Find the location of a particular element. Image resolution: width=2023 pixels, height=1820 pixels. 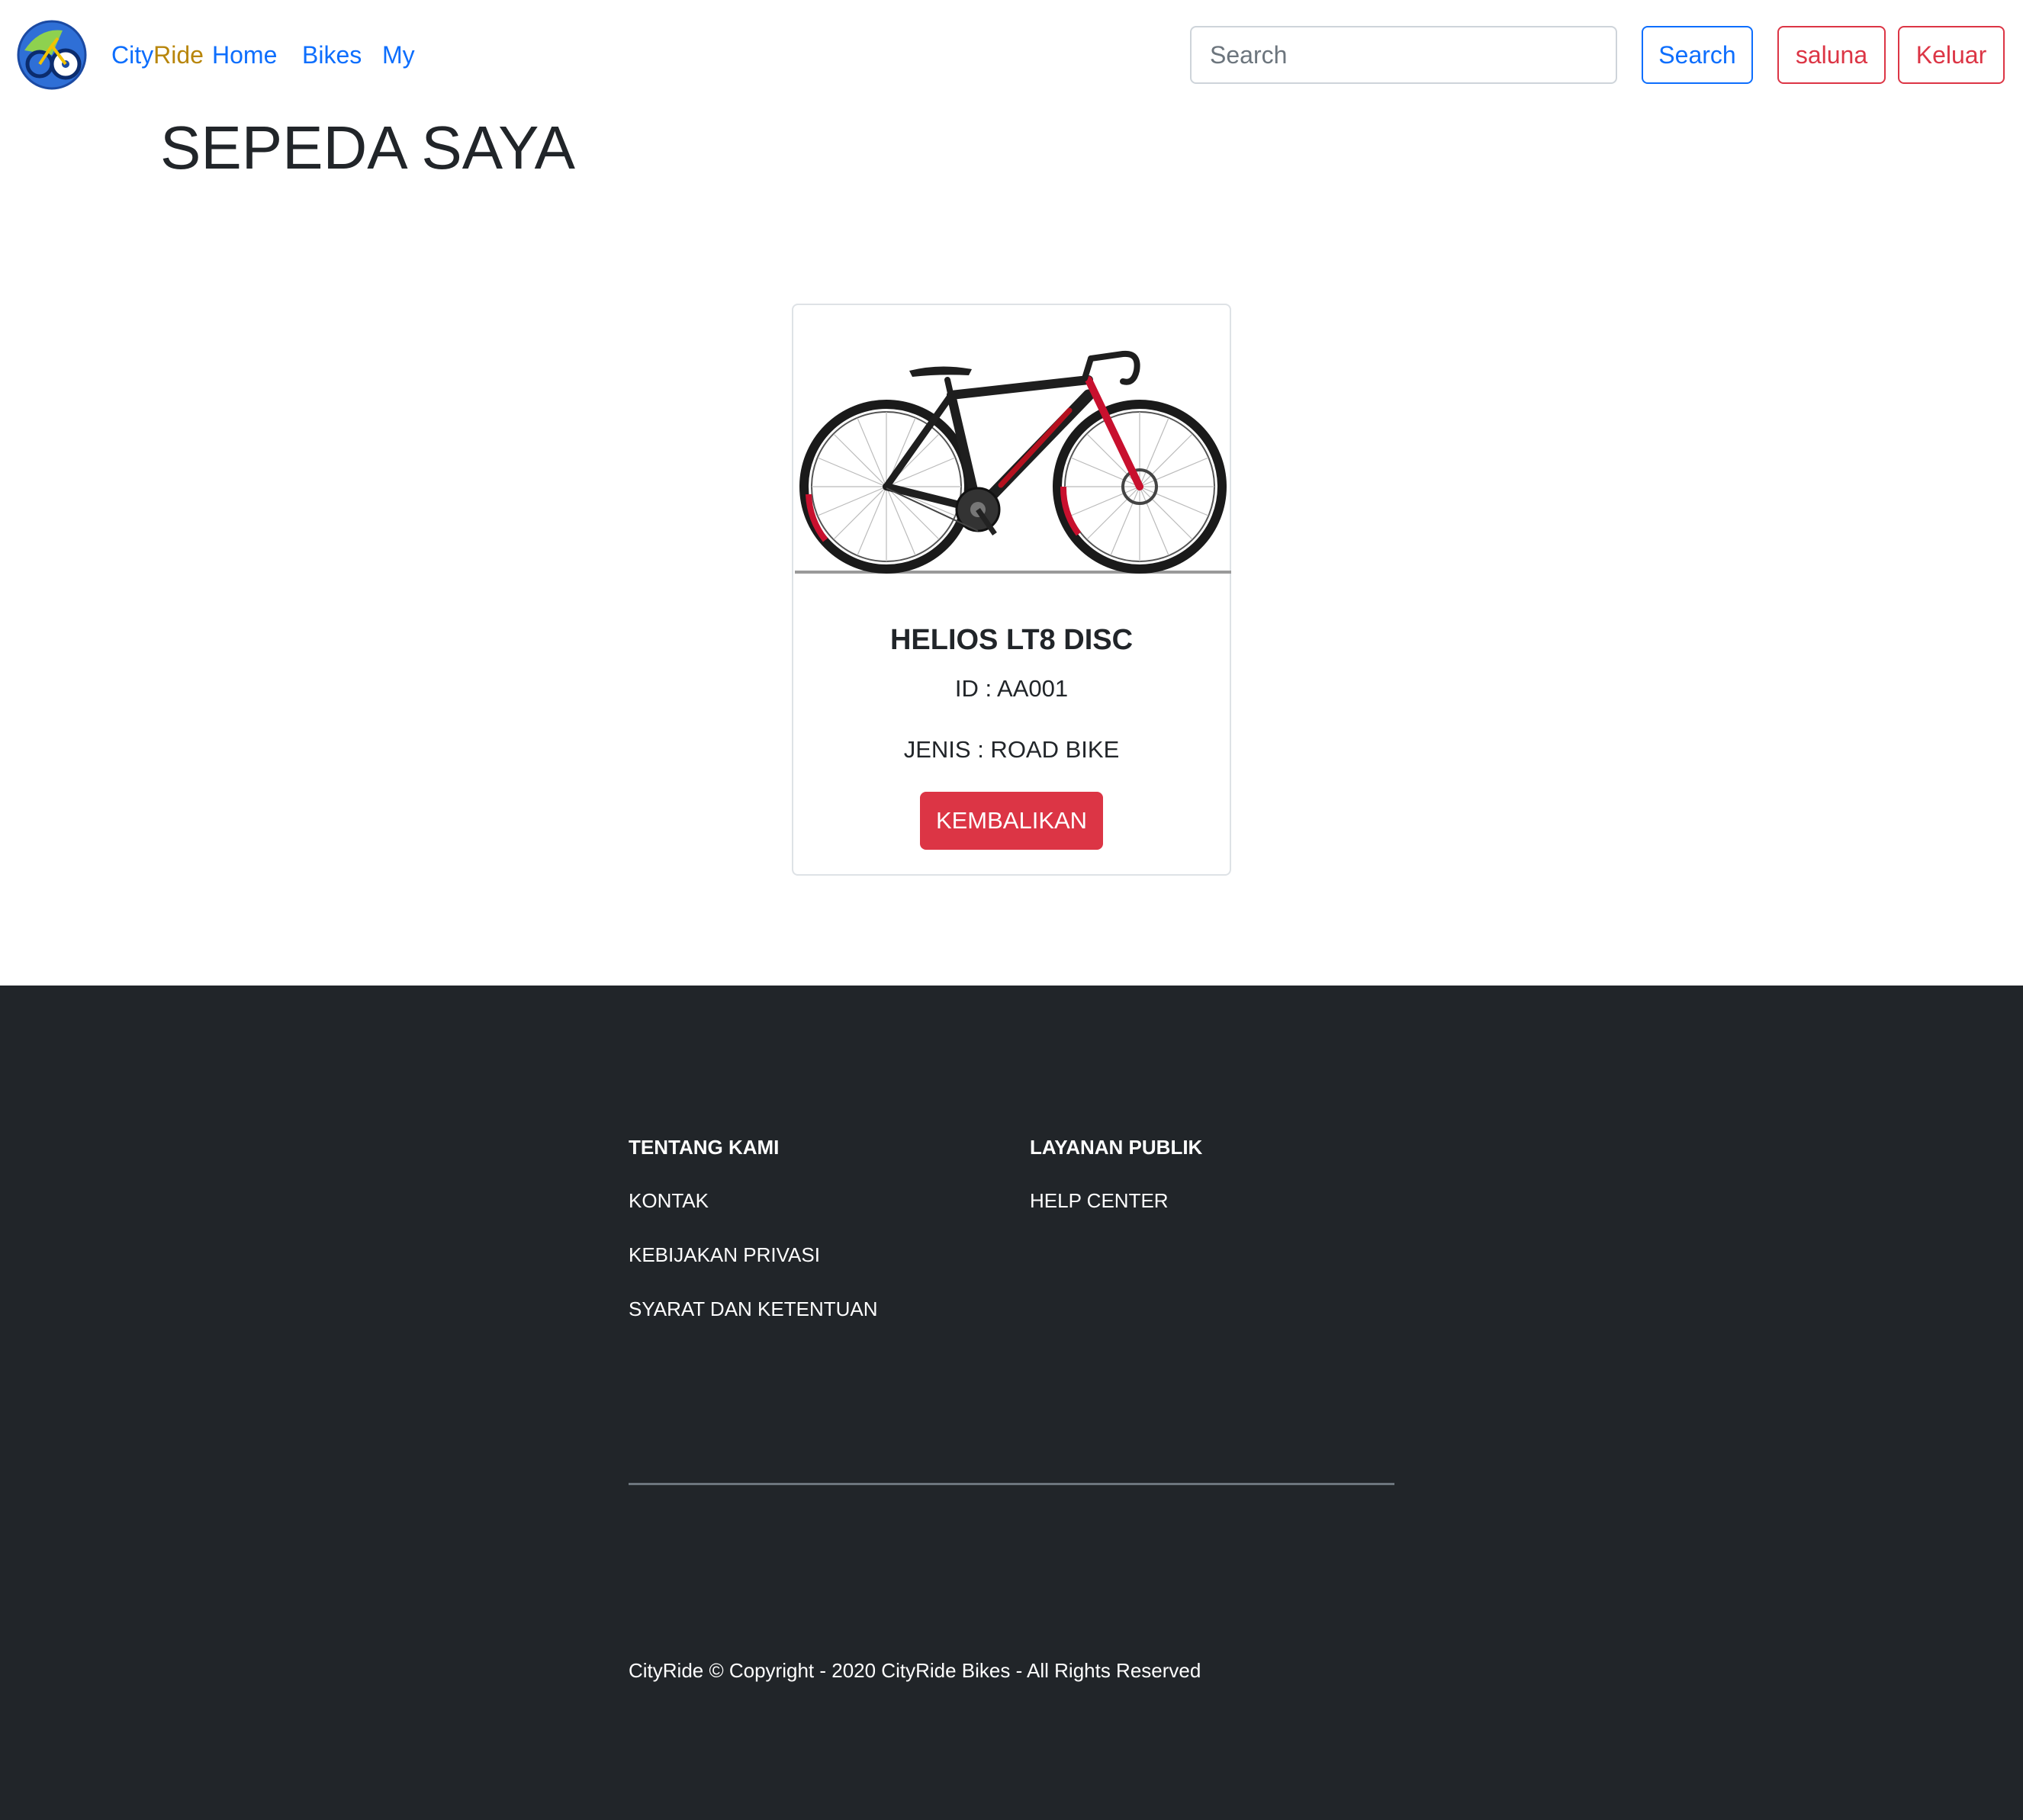

search-input is located at coordinates (1403, 55).